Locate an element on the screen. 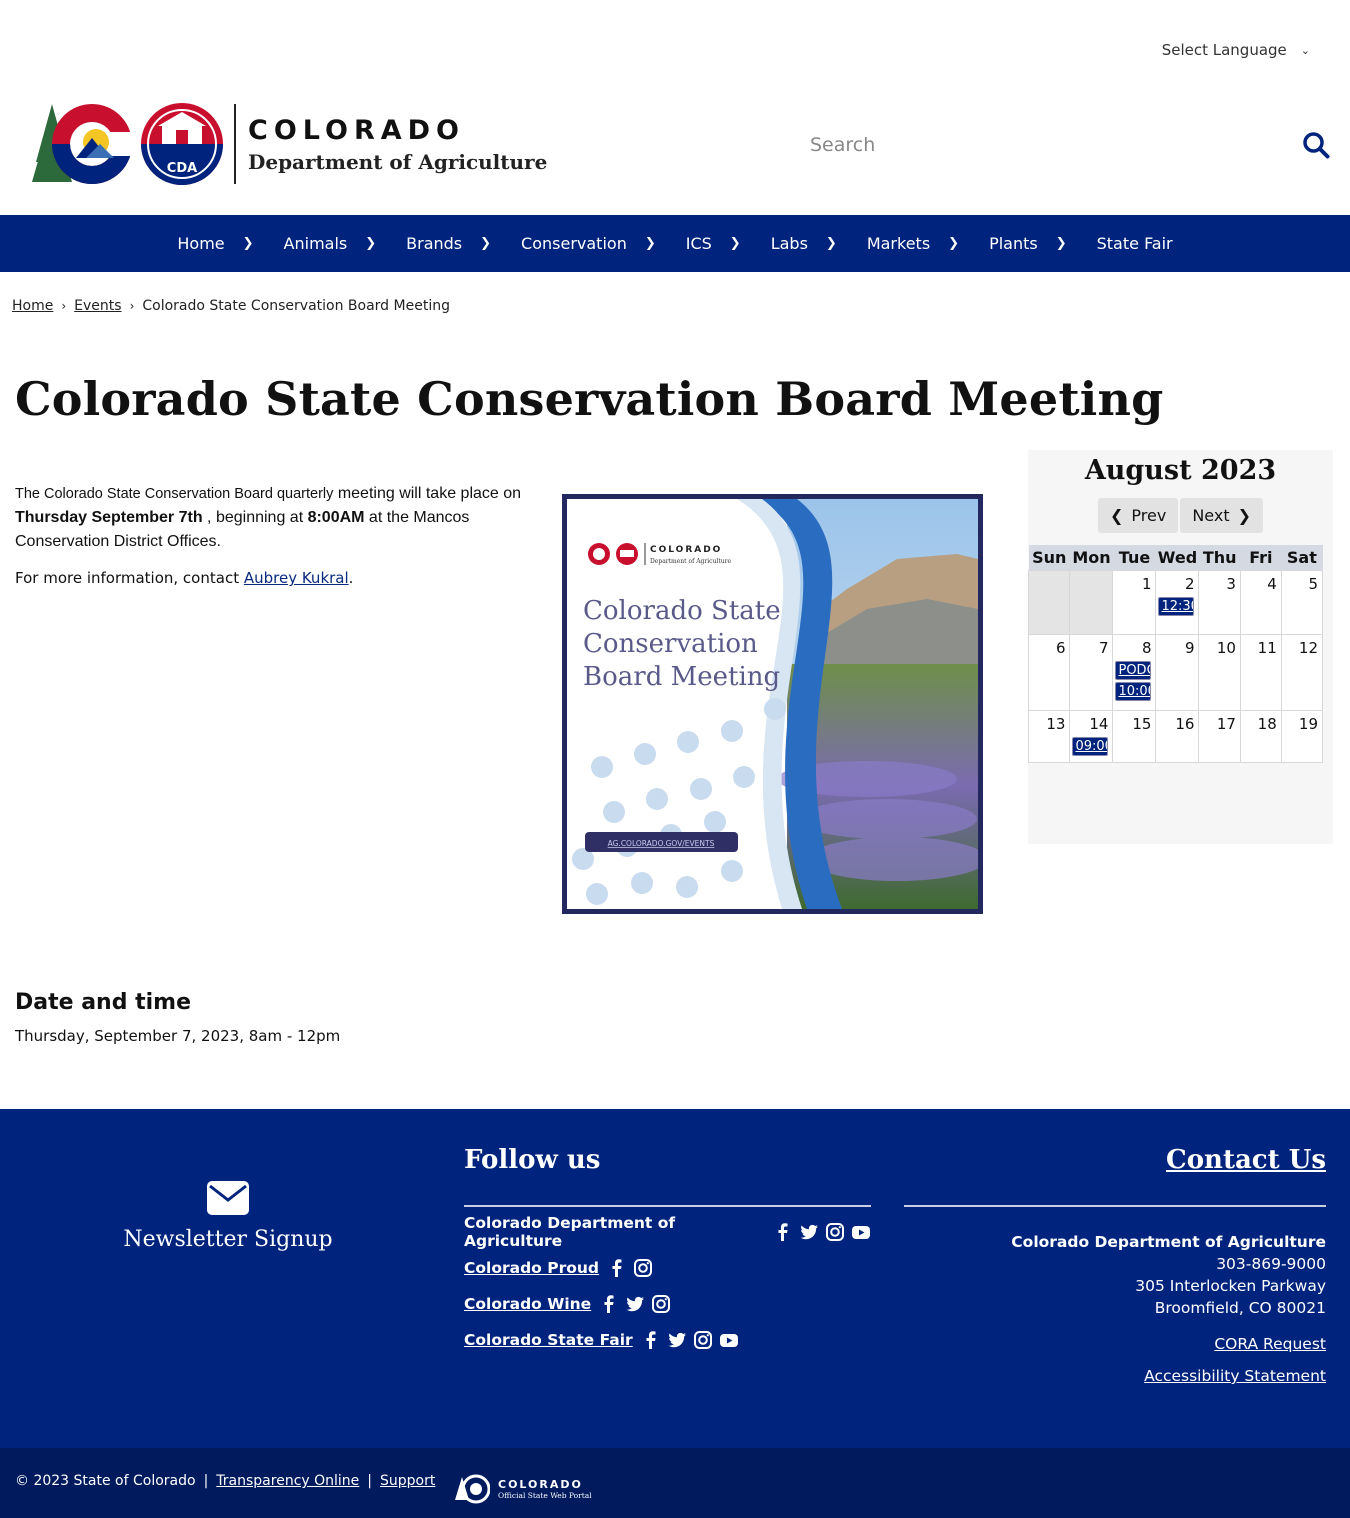 This screenshot has width=1350, height=1518. calendar-day: 7 is located at coordinates (1091, 672).